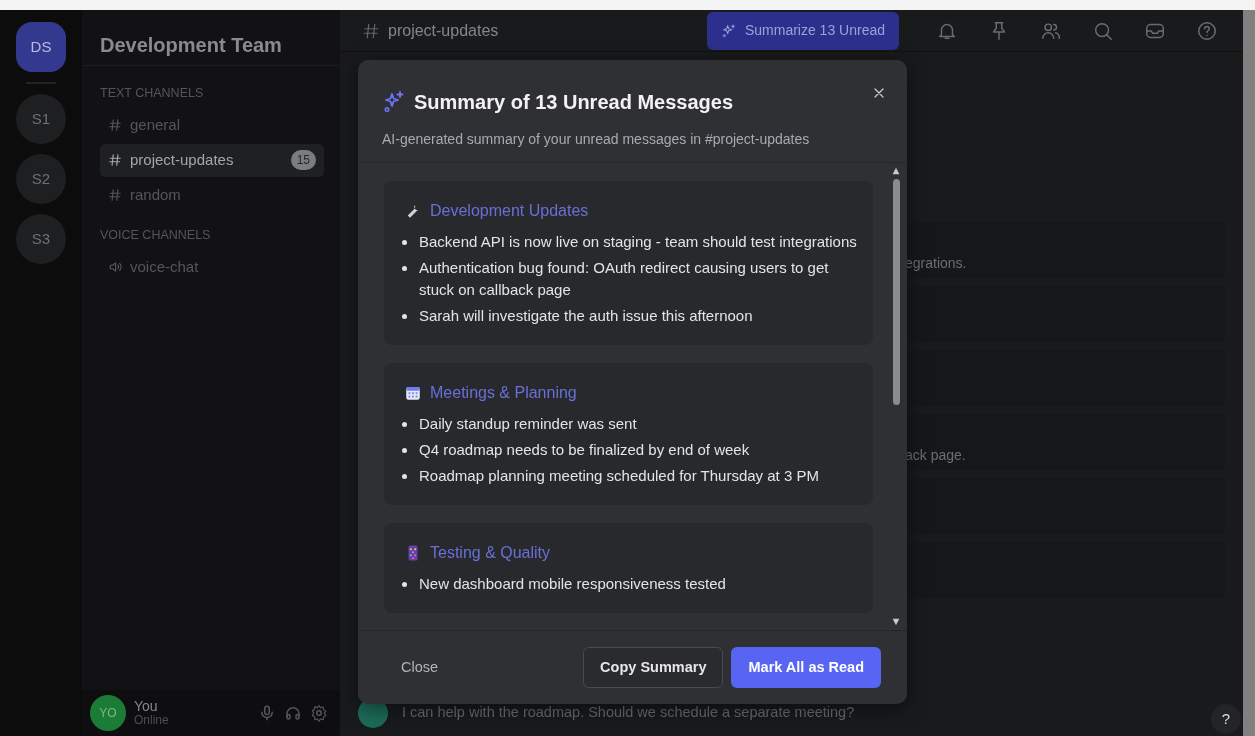 The width and height of the screenshot is (1255, 736). Describe the element at coordinates (896, 292) in the screenshot. I see `scrollbar-thumb` at that location.